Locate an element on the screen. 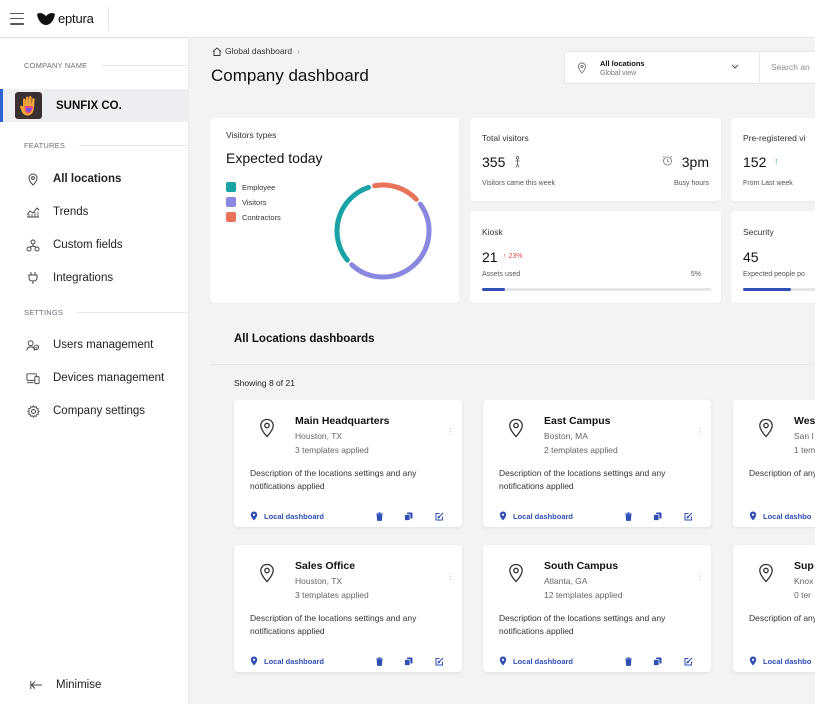 Image resolution: width=815 pixels, height=704 pixels. sidebar-item-label: Company settings is located at coordinates (99, 411).